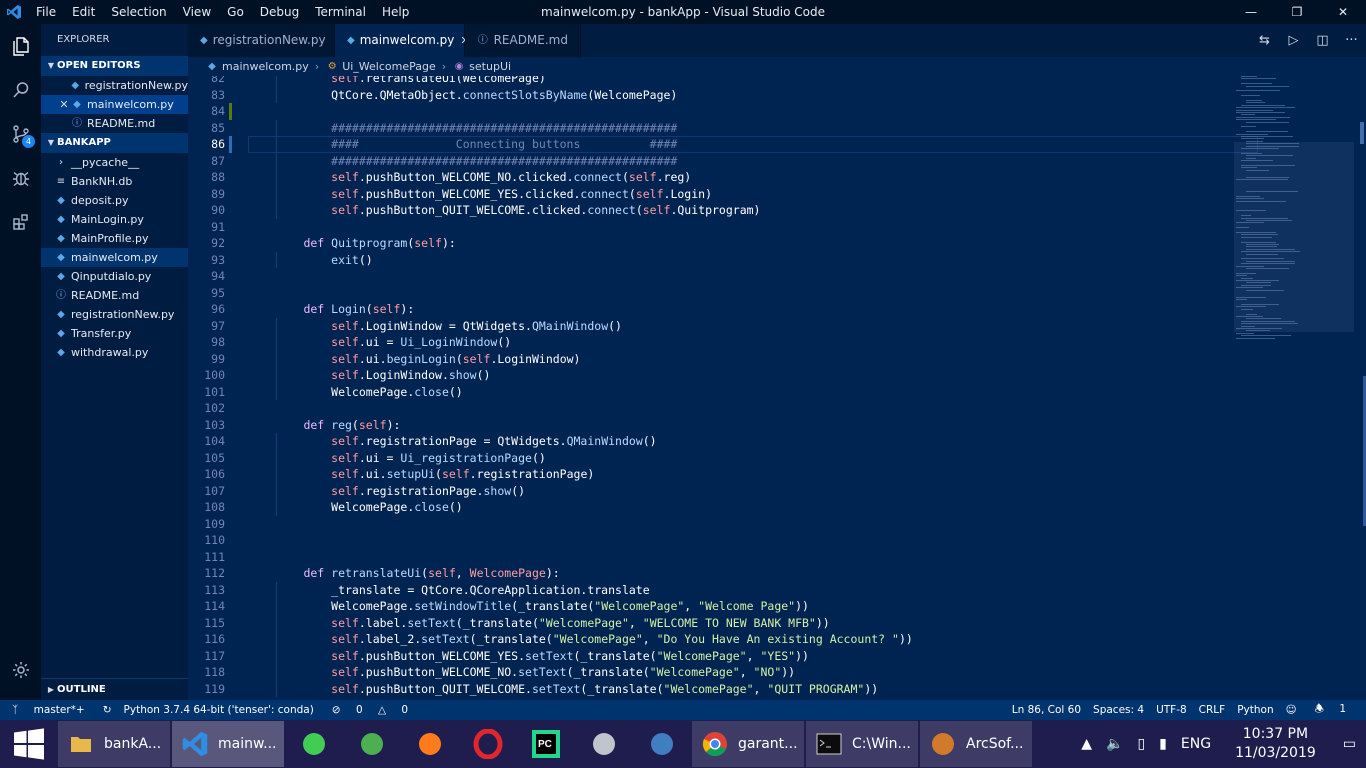  What do you see at coordinates (265, 66) in the screenshot?
I see `breadcrumb-file: mainwelcom.py` at bounding box center [265, 66].